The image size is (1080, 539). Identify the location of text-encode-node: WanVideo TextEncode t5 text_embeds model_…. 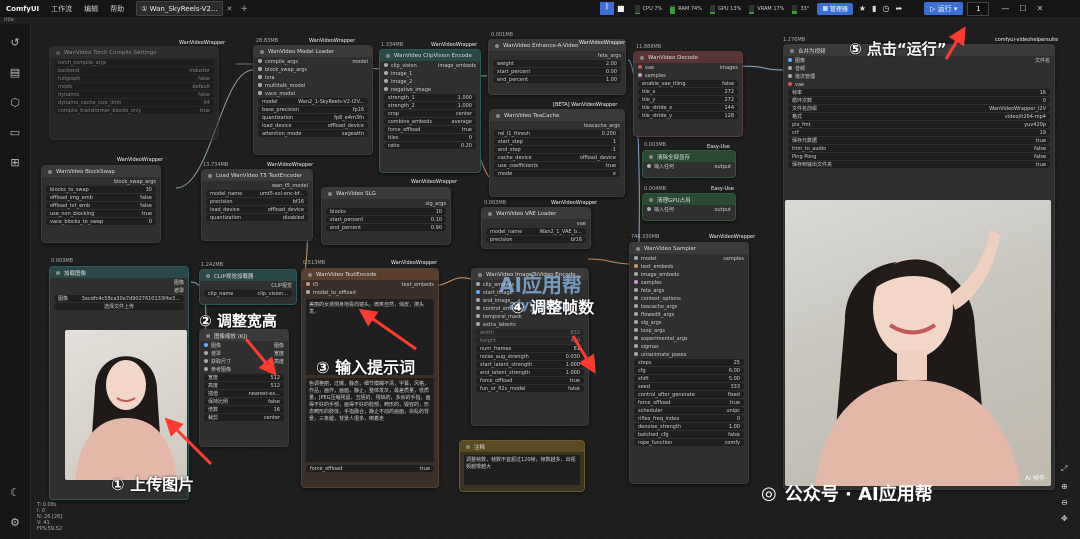
(370, 378).